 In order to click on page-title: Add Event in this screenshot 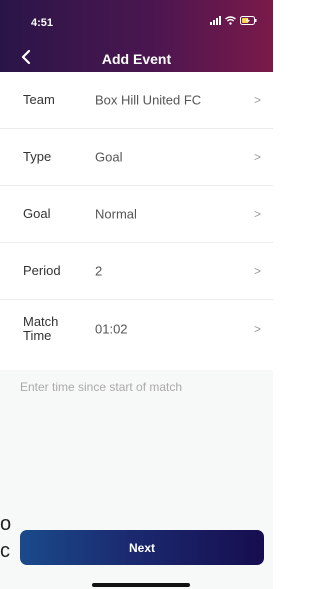, I will do `click(136, 59)`.